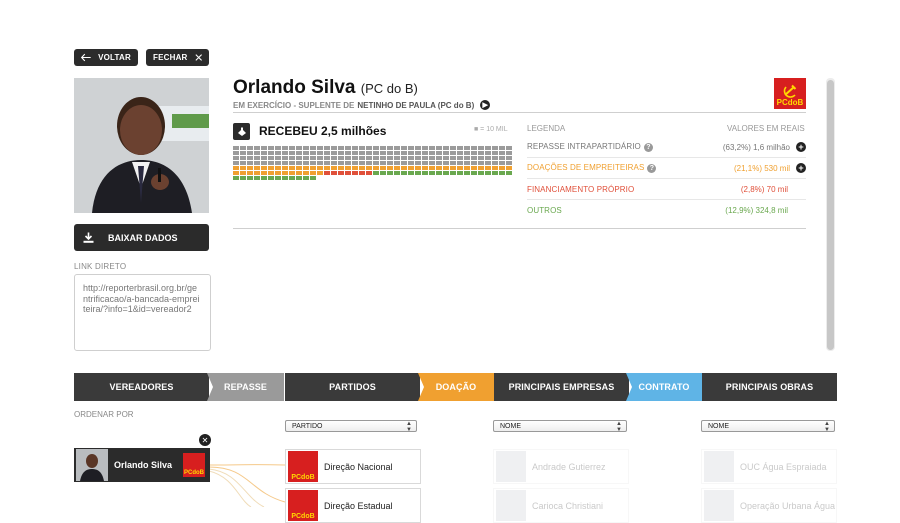 Image resolution: width=900 pixels, height=523 pixels. What do you see at coordinates (358, 505) in the screenshot?
I see `party-item-label: Direção Estadual` at bounding box center [358, 505].